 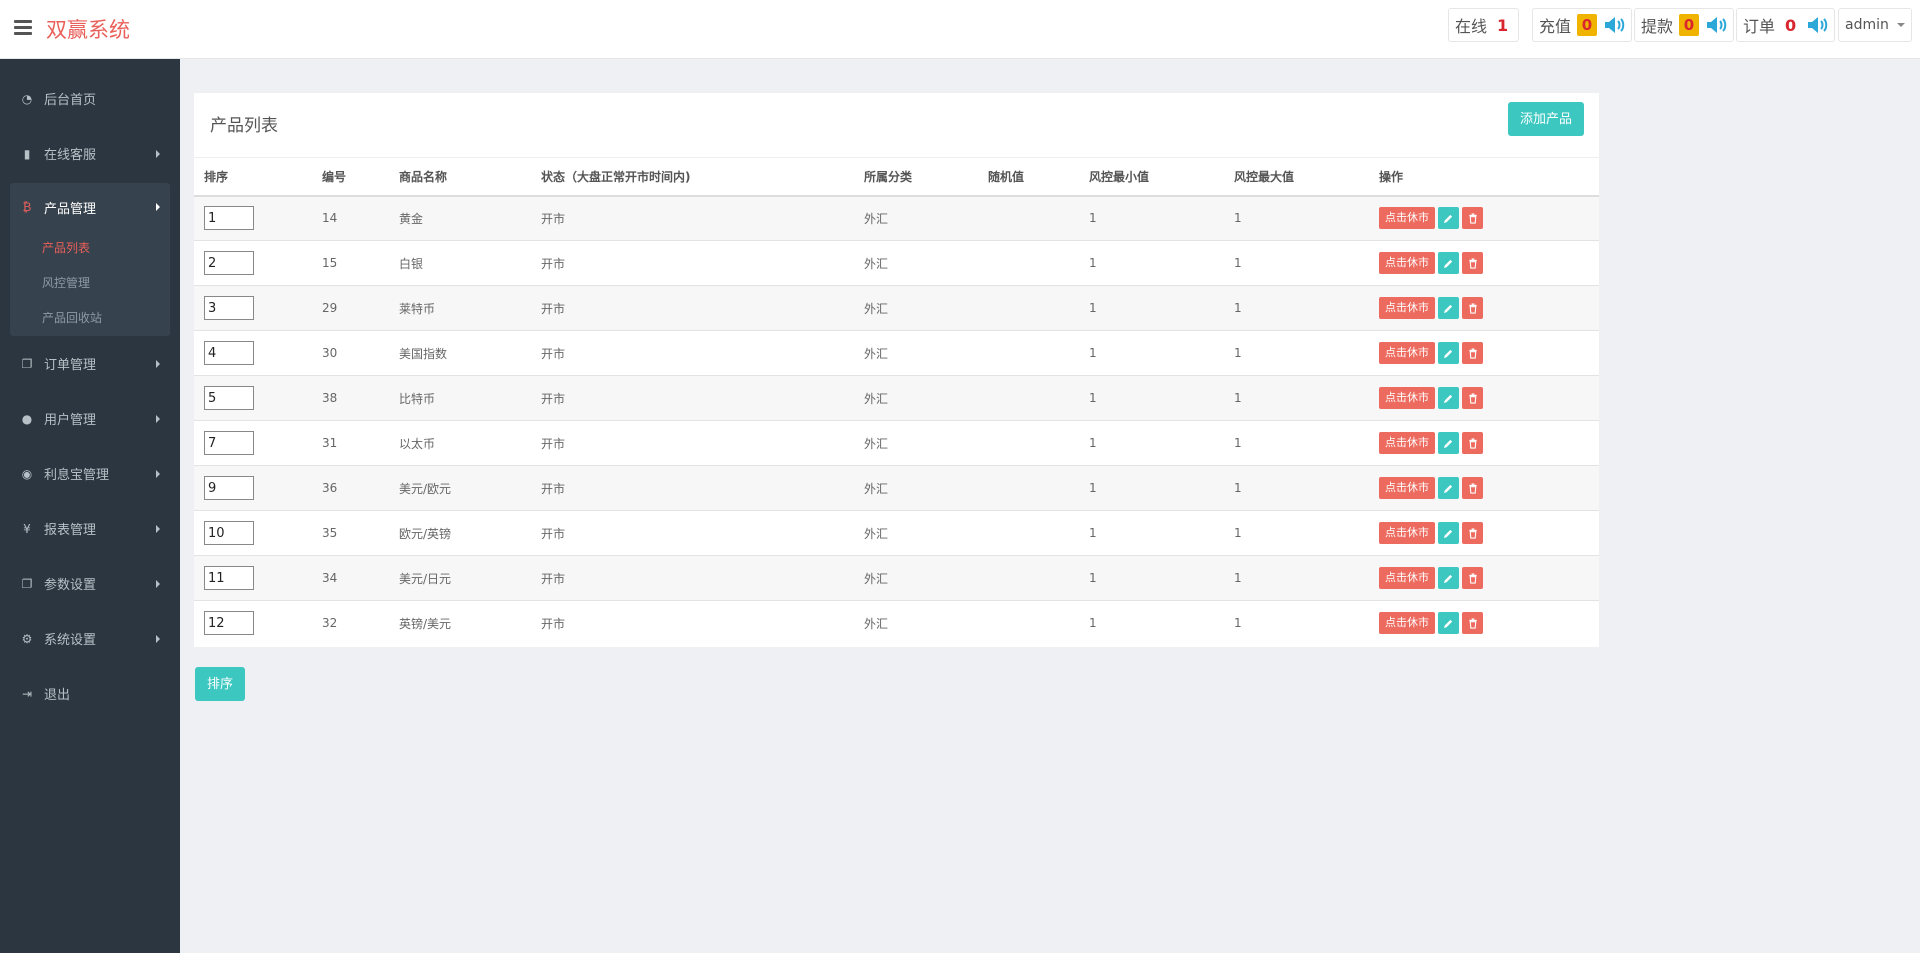 I want to click on sidebar-item-support: ▮ 在线客服, so click(x=90, y=153).